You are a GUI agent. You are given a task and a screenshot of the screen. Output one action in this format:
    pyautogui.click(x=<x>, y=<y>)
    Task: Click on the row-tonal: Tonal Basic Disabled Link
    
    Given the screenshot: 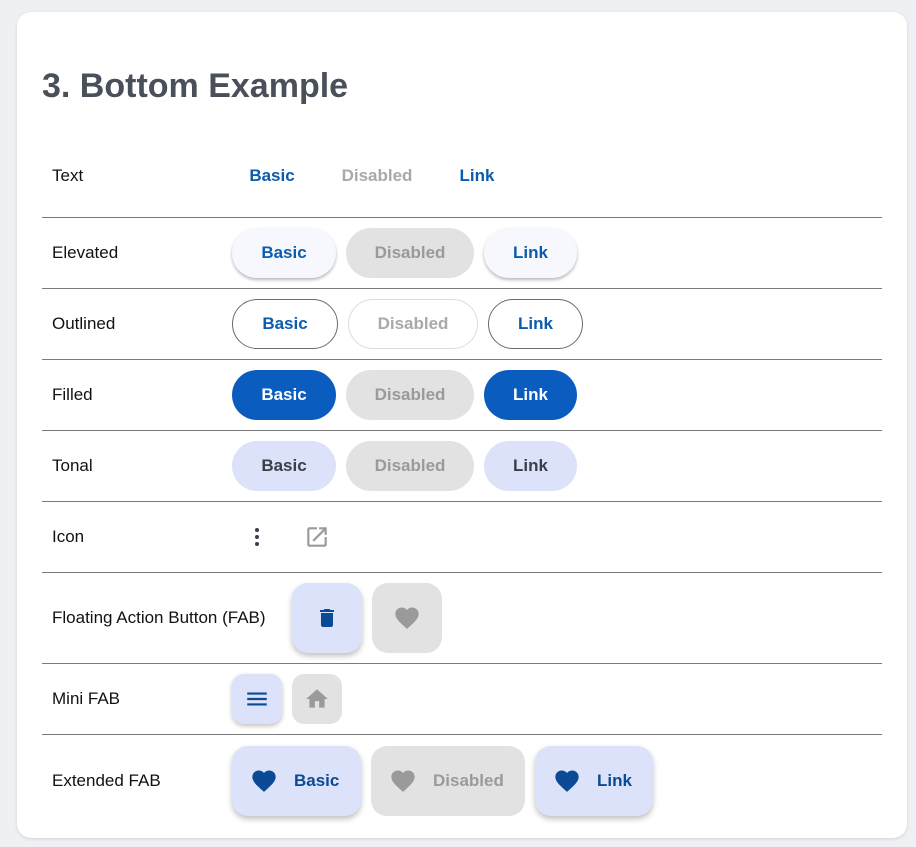 What is the action you would take?
    pyautogui.click(x=462, y=466)
    